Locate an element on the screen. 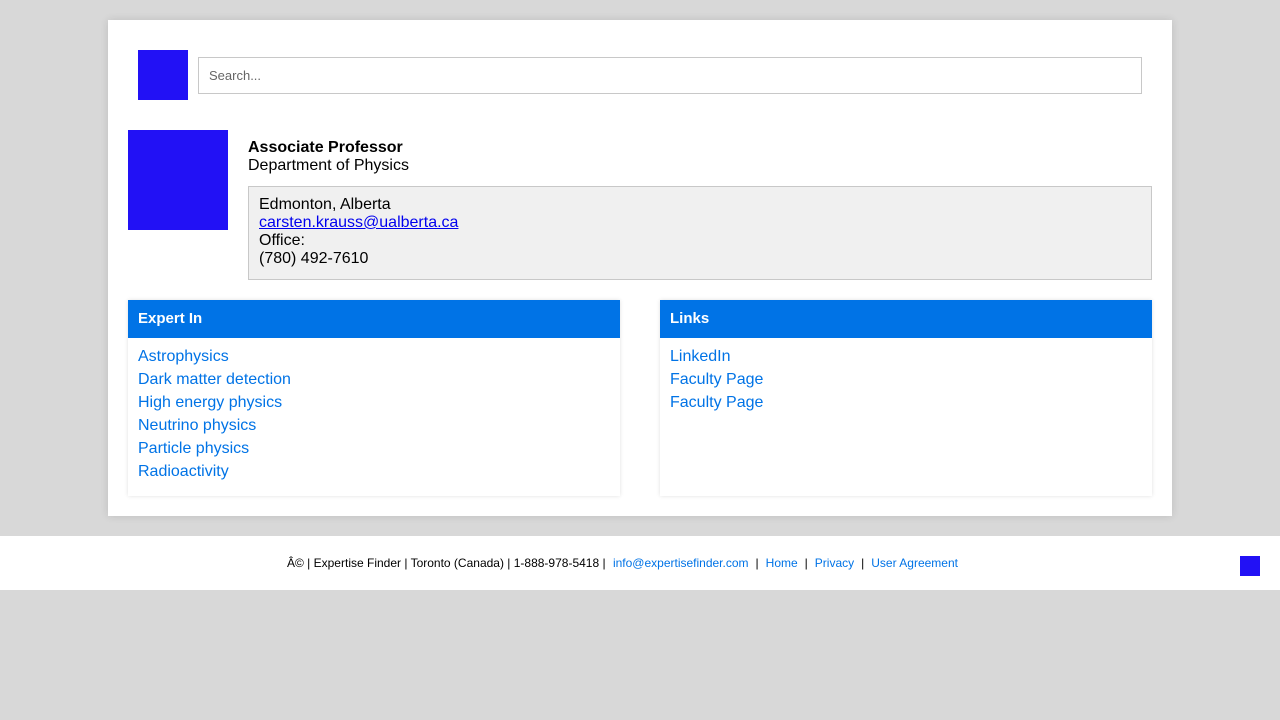  footer-user-agreement-link: User Agreement is located at coordinates (914, 563).